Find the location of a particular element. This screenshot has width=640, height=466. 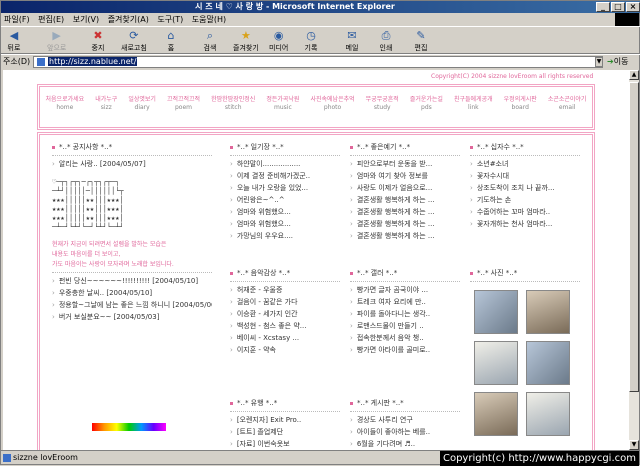

list-item: [오렌지자] Exit Pro.. is located at coordinates (285, 420).